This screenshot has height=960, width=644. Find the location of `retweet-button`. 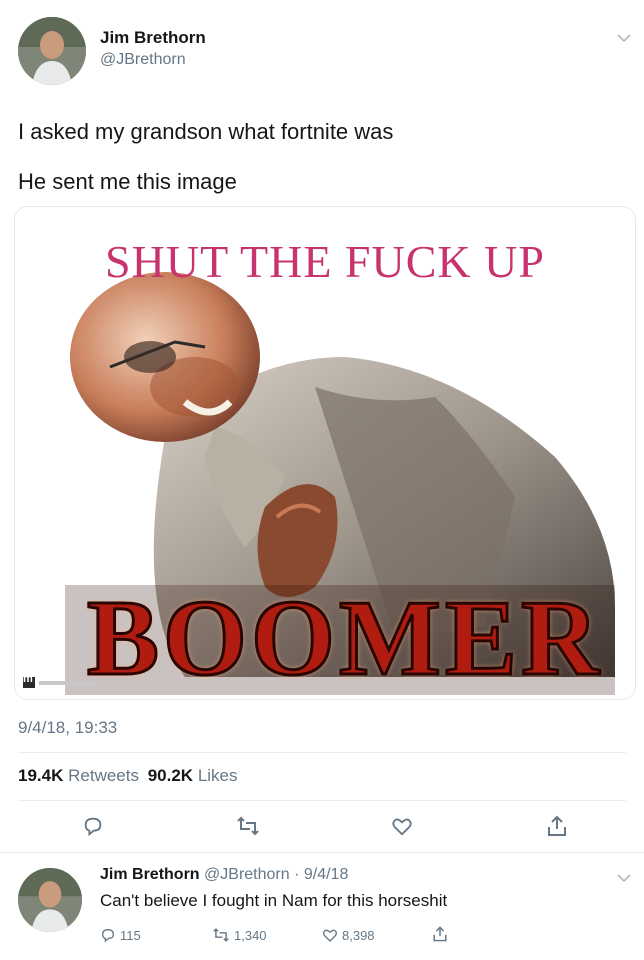

retweet-button is located at coordinates (248, 826).